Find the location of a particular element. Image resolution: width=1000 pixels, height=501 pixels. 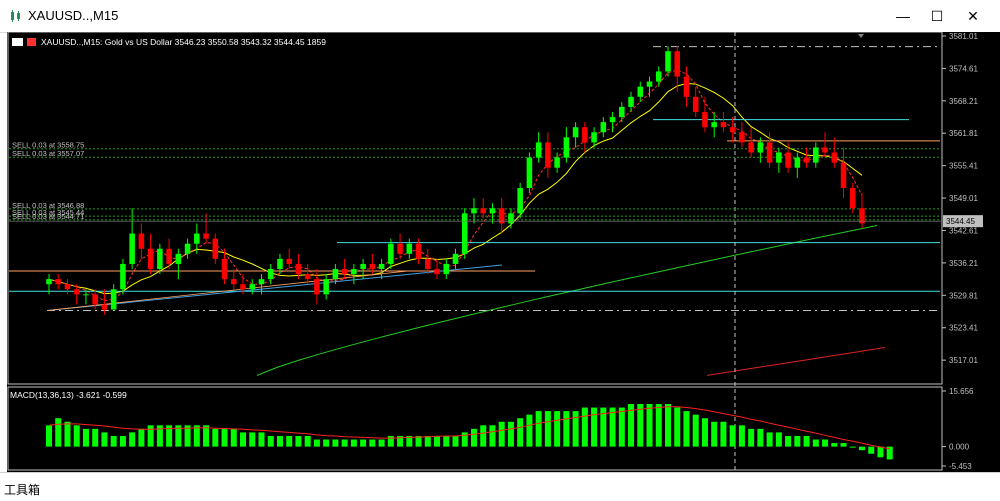

status-bar: 工具箱 is located at coordinates (500, 486).